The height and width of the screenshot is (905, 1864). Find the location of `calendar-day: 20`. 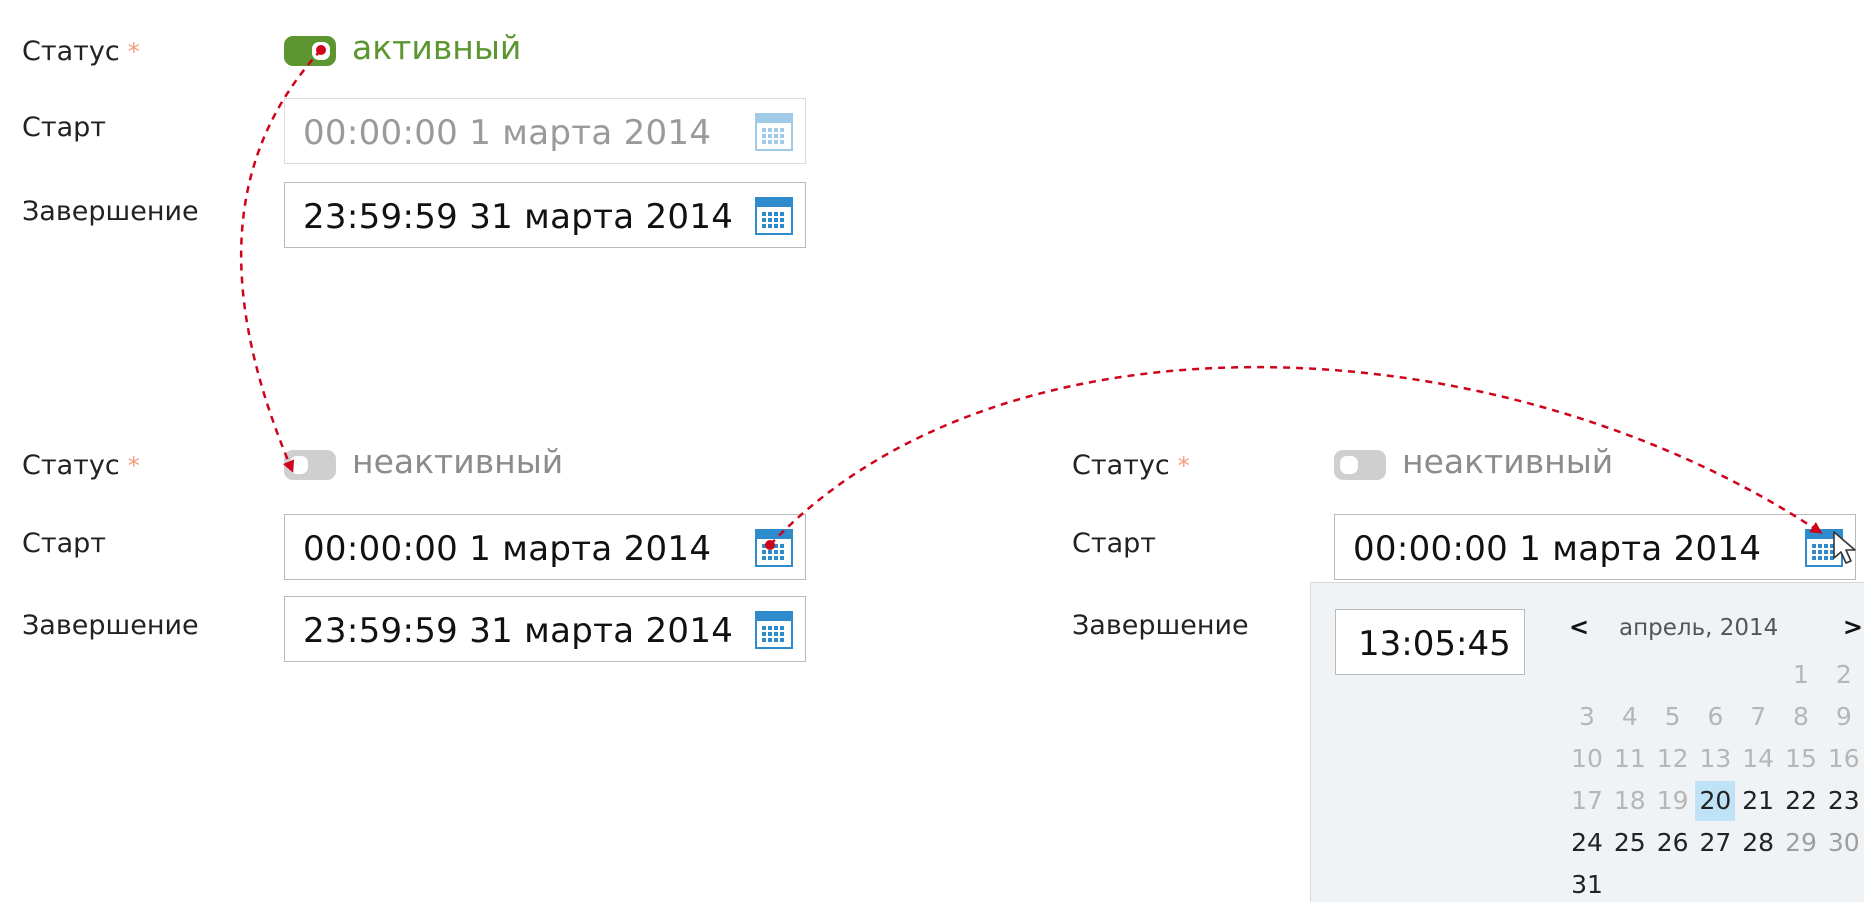

calendar-day: 20 is located at coordinates (1715, 801).